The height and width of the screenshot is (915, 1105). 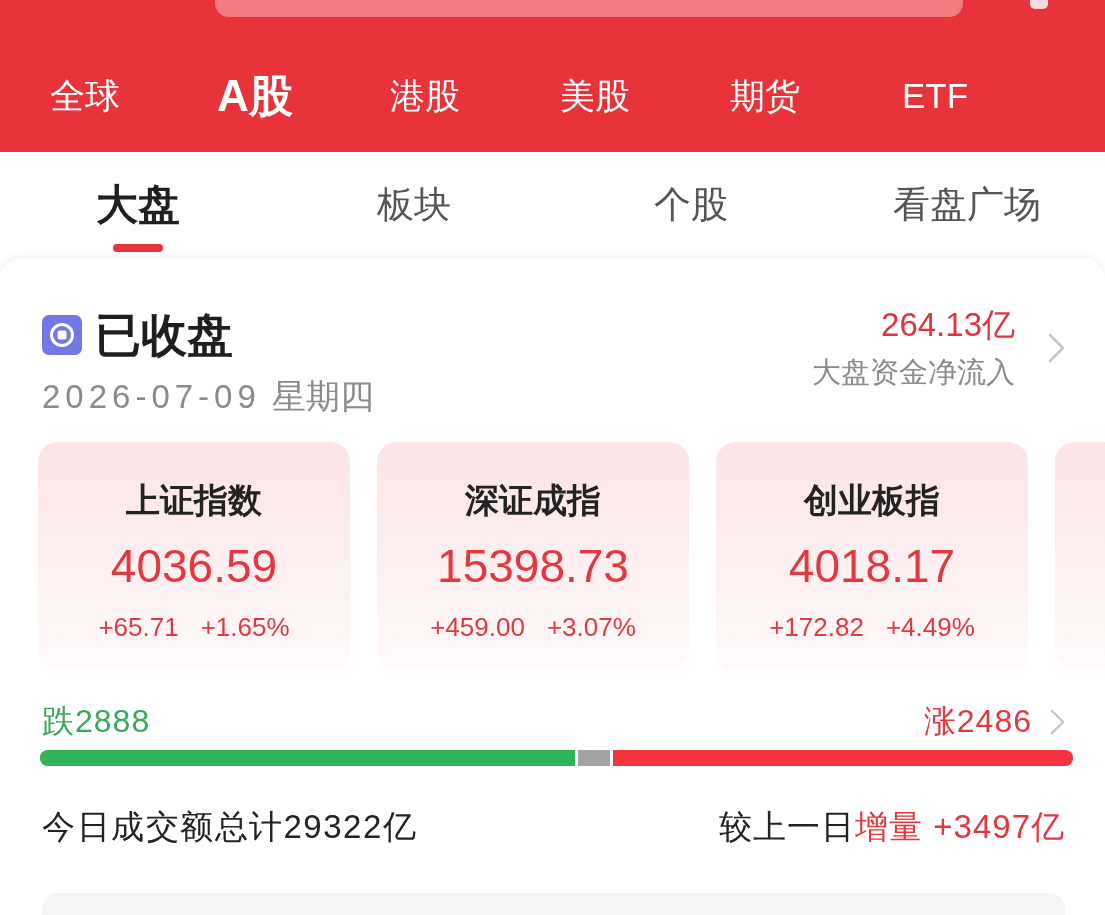 What do you see at coordinates (765, 96) in the screenshot?
I see `market-tab: 期货` at bounding box center [765, 96].